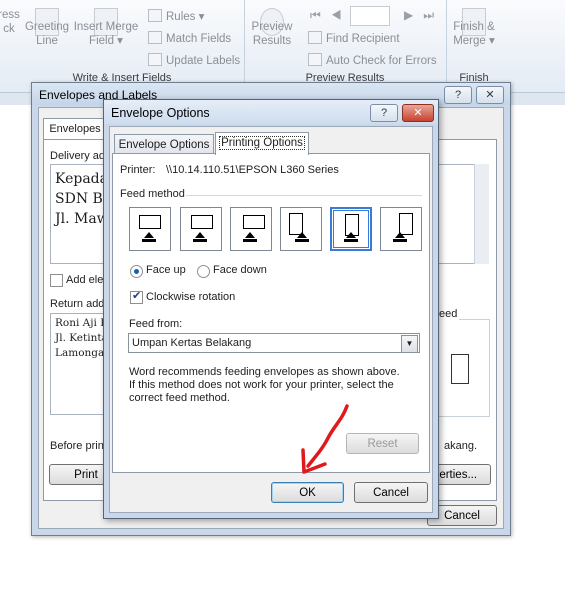  What do you see at coordinates (47, 34) in the screenshot?
I see `greeting-line-label: Greeting Line` at bounding box center [47, 34].